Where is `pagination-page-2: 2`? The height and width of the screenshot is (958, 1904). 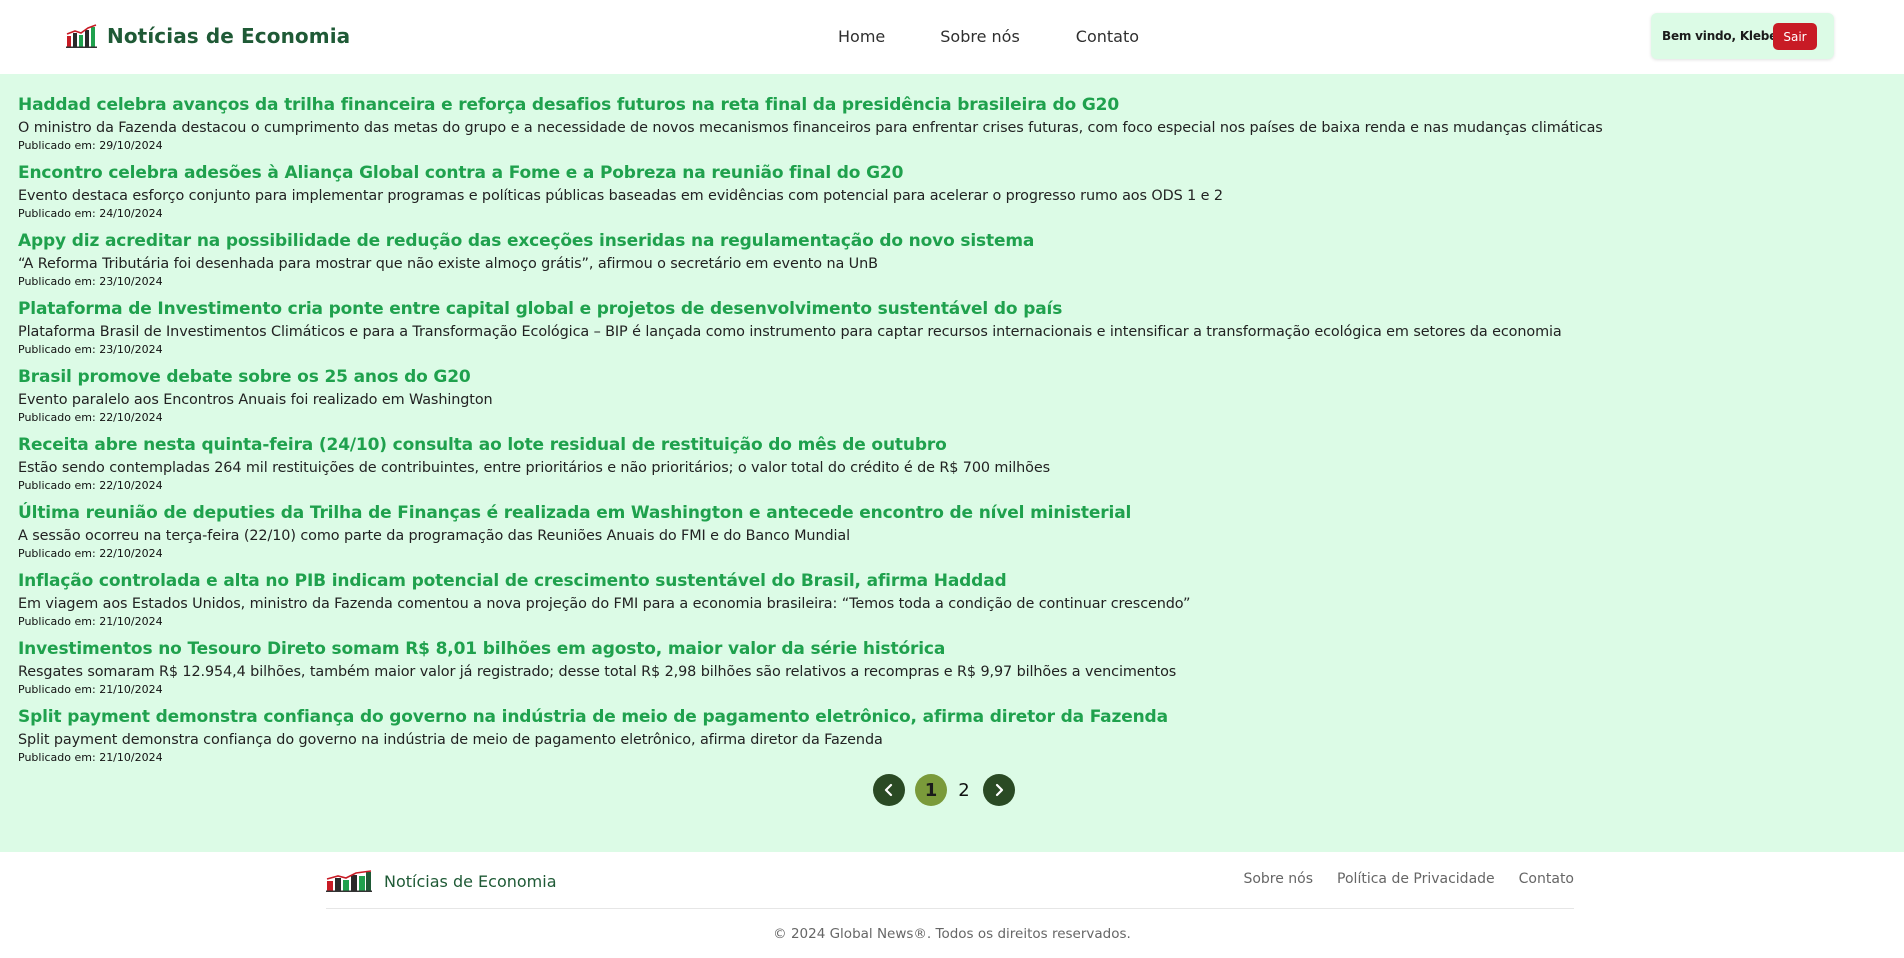 pagination-page-2: 2 is located at coordinates (964, 790).